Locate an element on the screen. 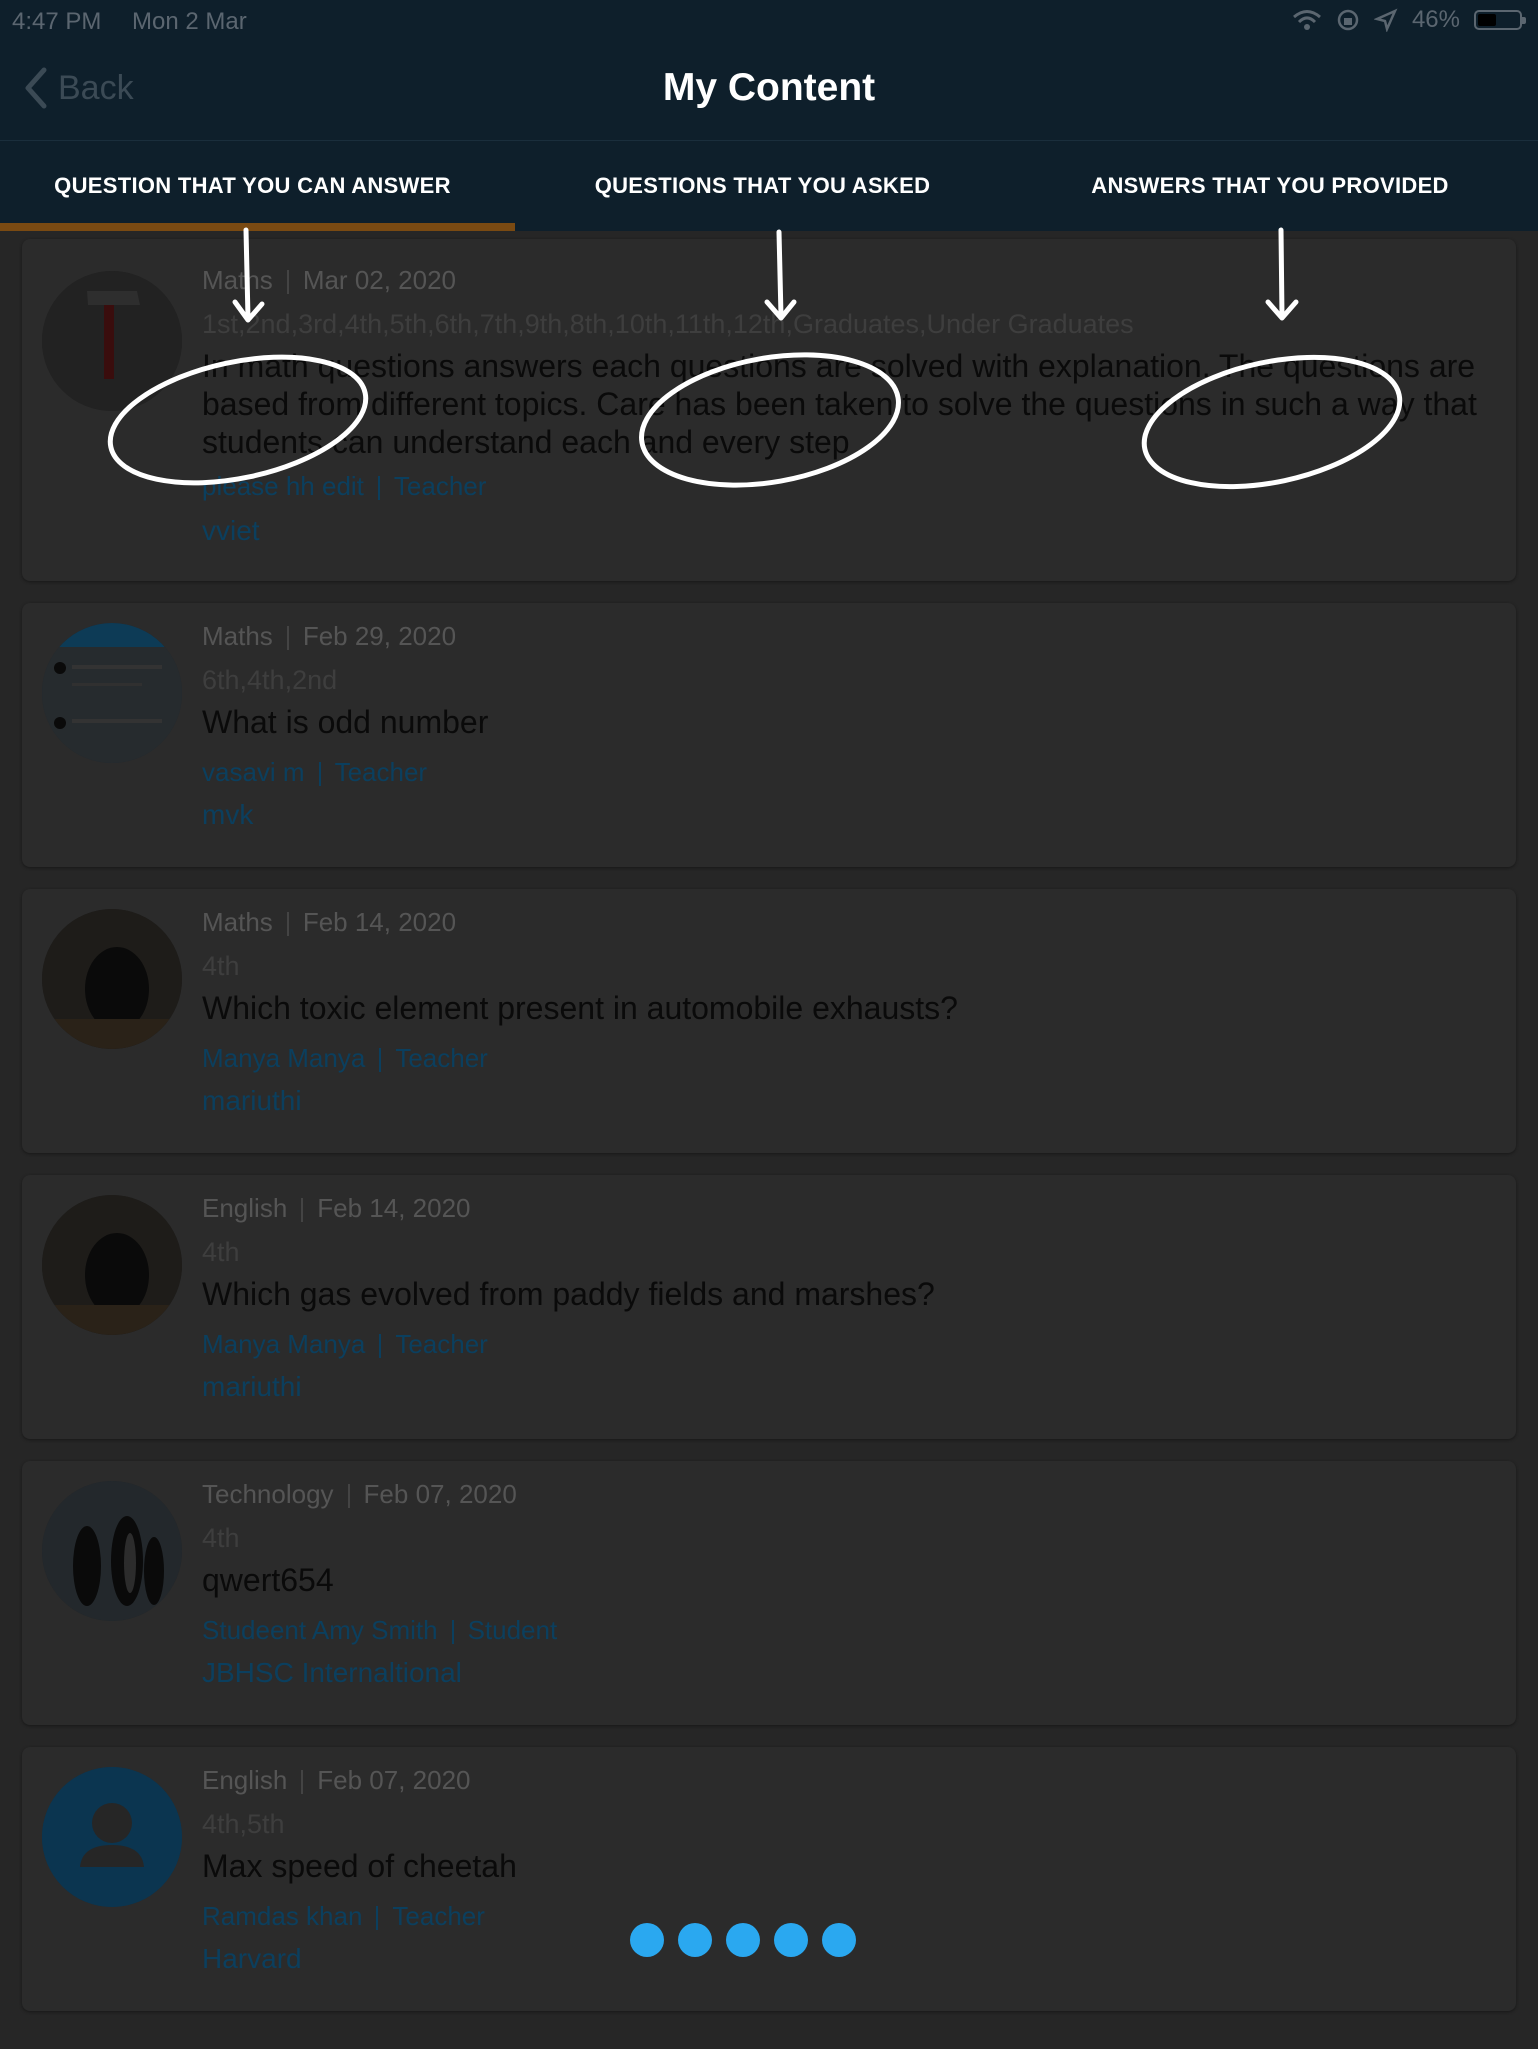 This screenshot has height=2049, width=1538. author-role: Student is located at coordinates (512, 1630).